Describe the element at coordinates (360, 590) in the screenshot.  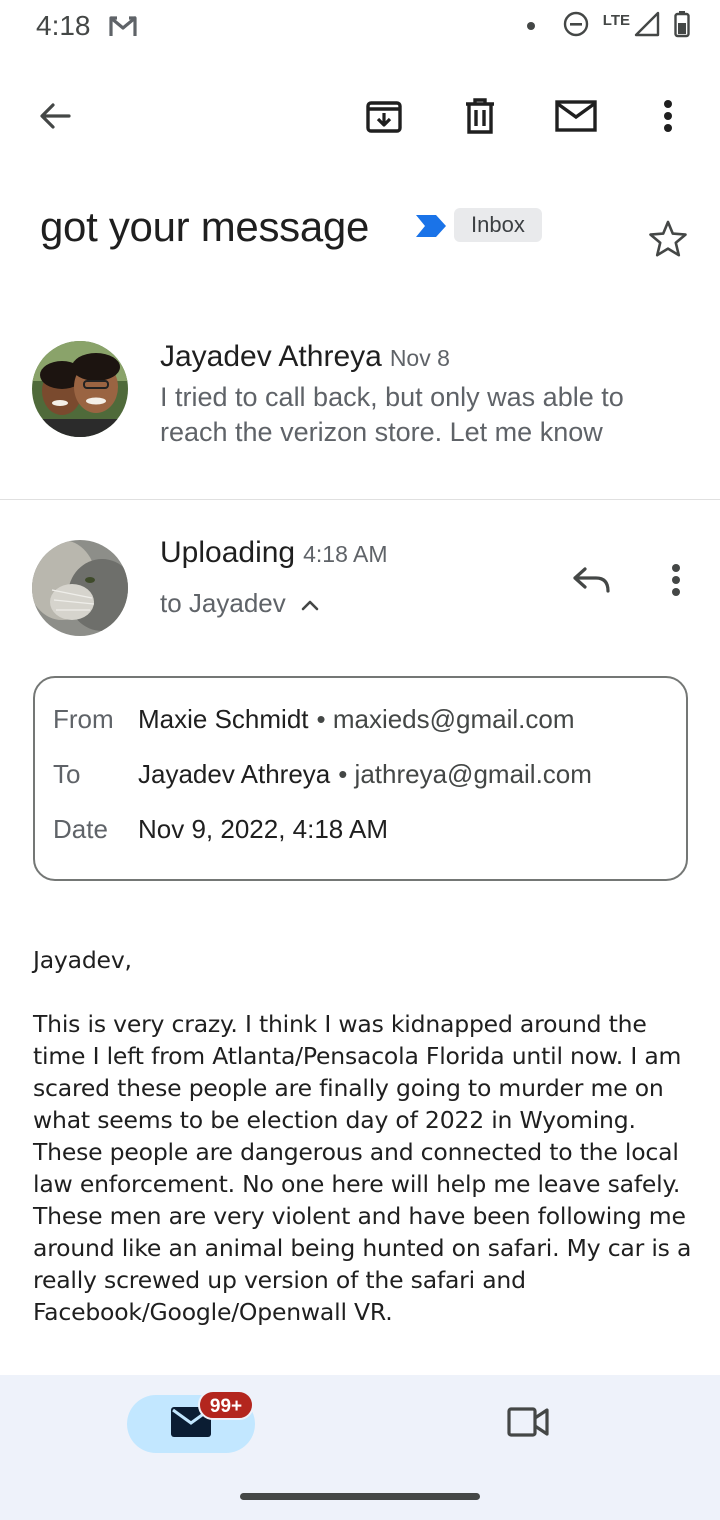
I see `expanded-message-header: Uploading 4:18 AM to Jayadev` at that location.